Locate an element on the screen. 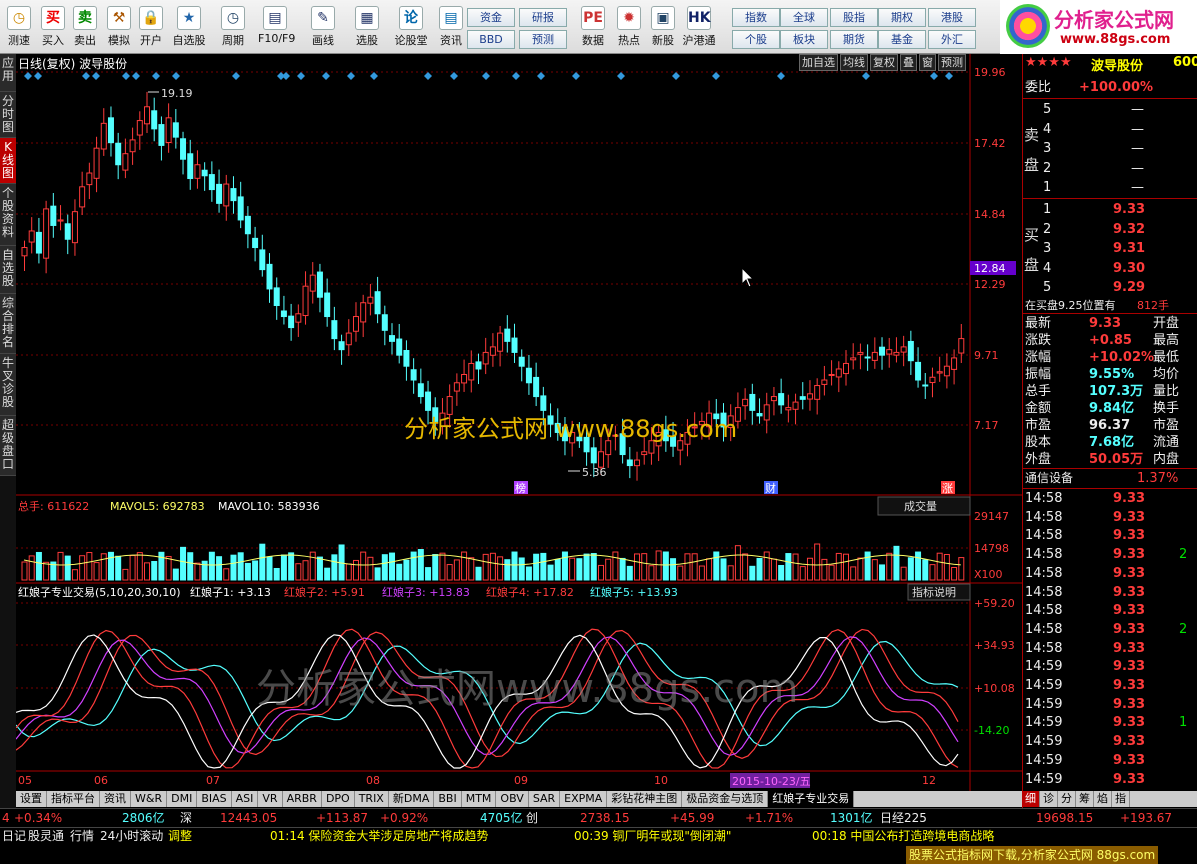 The width and height of the screenshot is (1197, 864). watermark: 分析家公式网 www.88gs.com is located at coordinates (570, 429).